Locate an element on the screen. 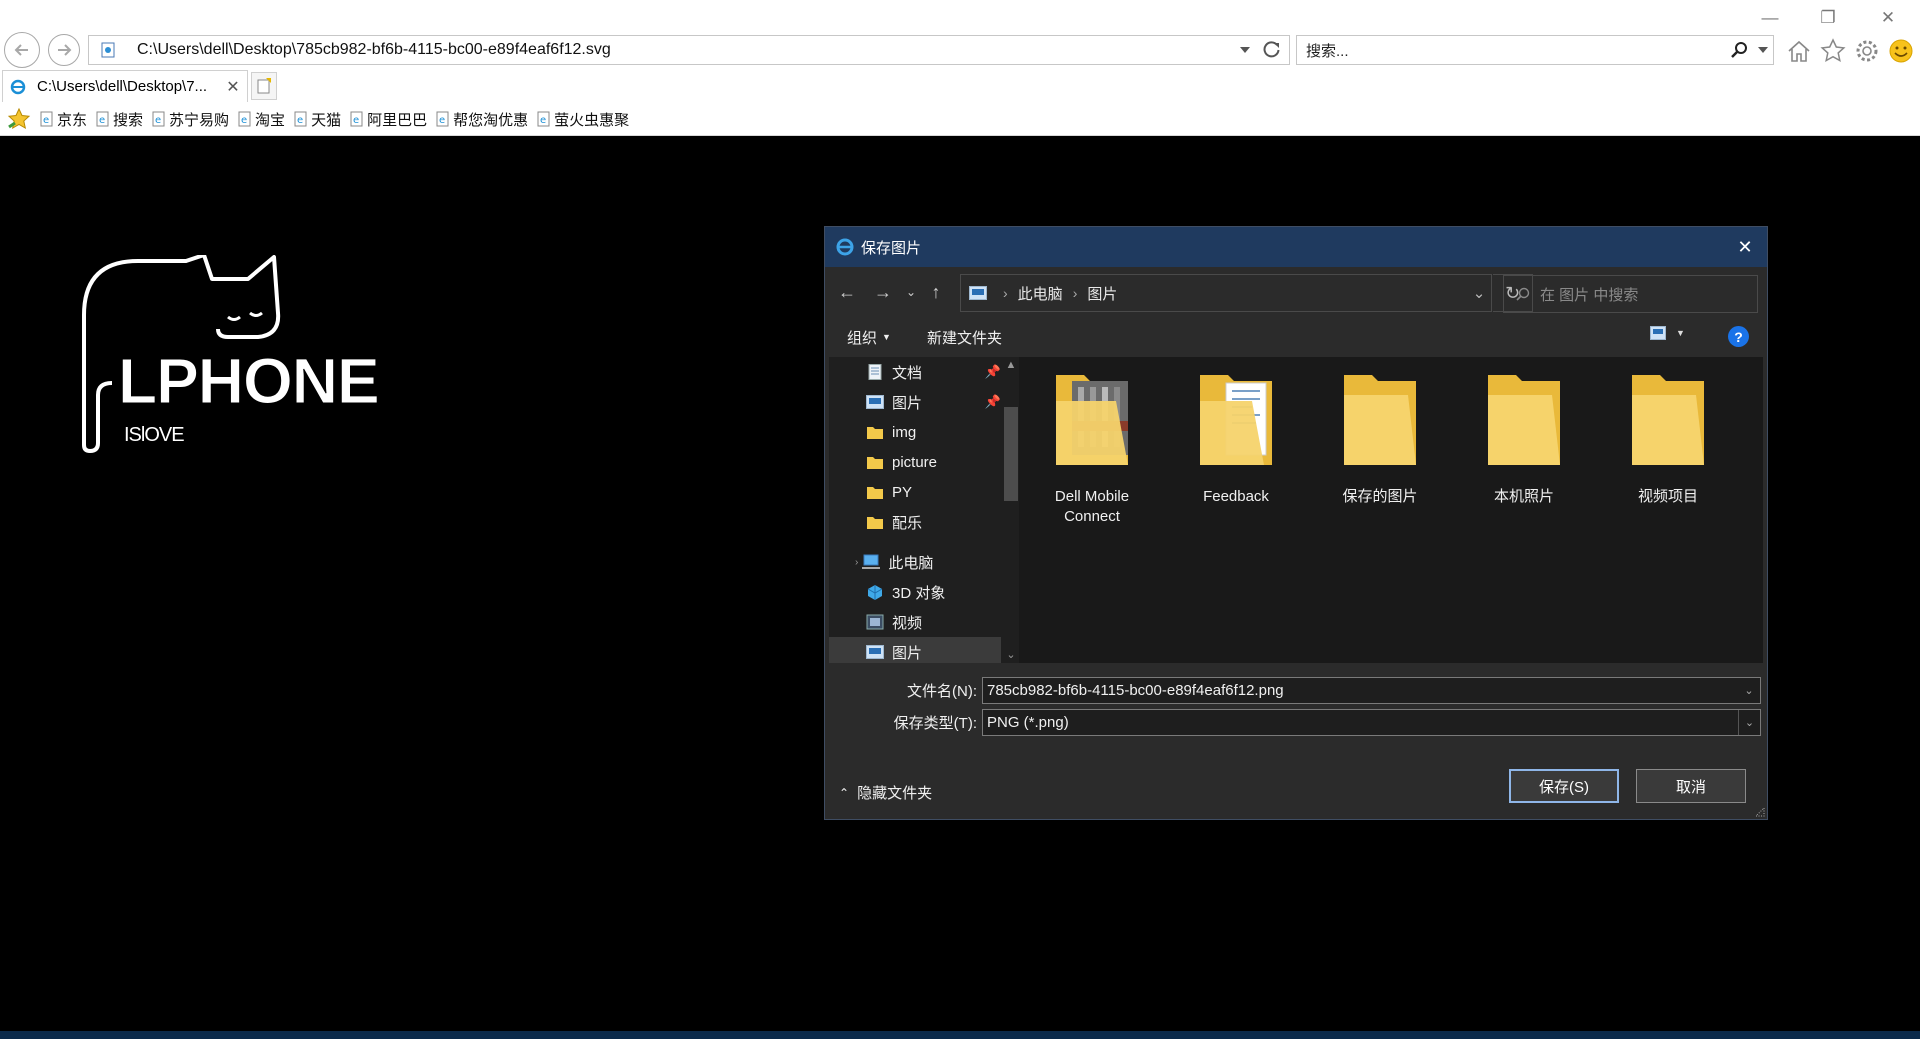  favorites-star-icon is located at coordinates (1833, 51).